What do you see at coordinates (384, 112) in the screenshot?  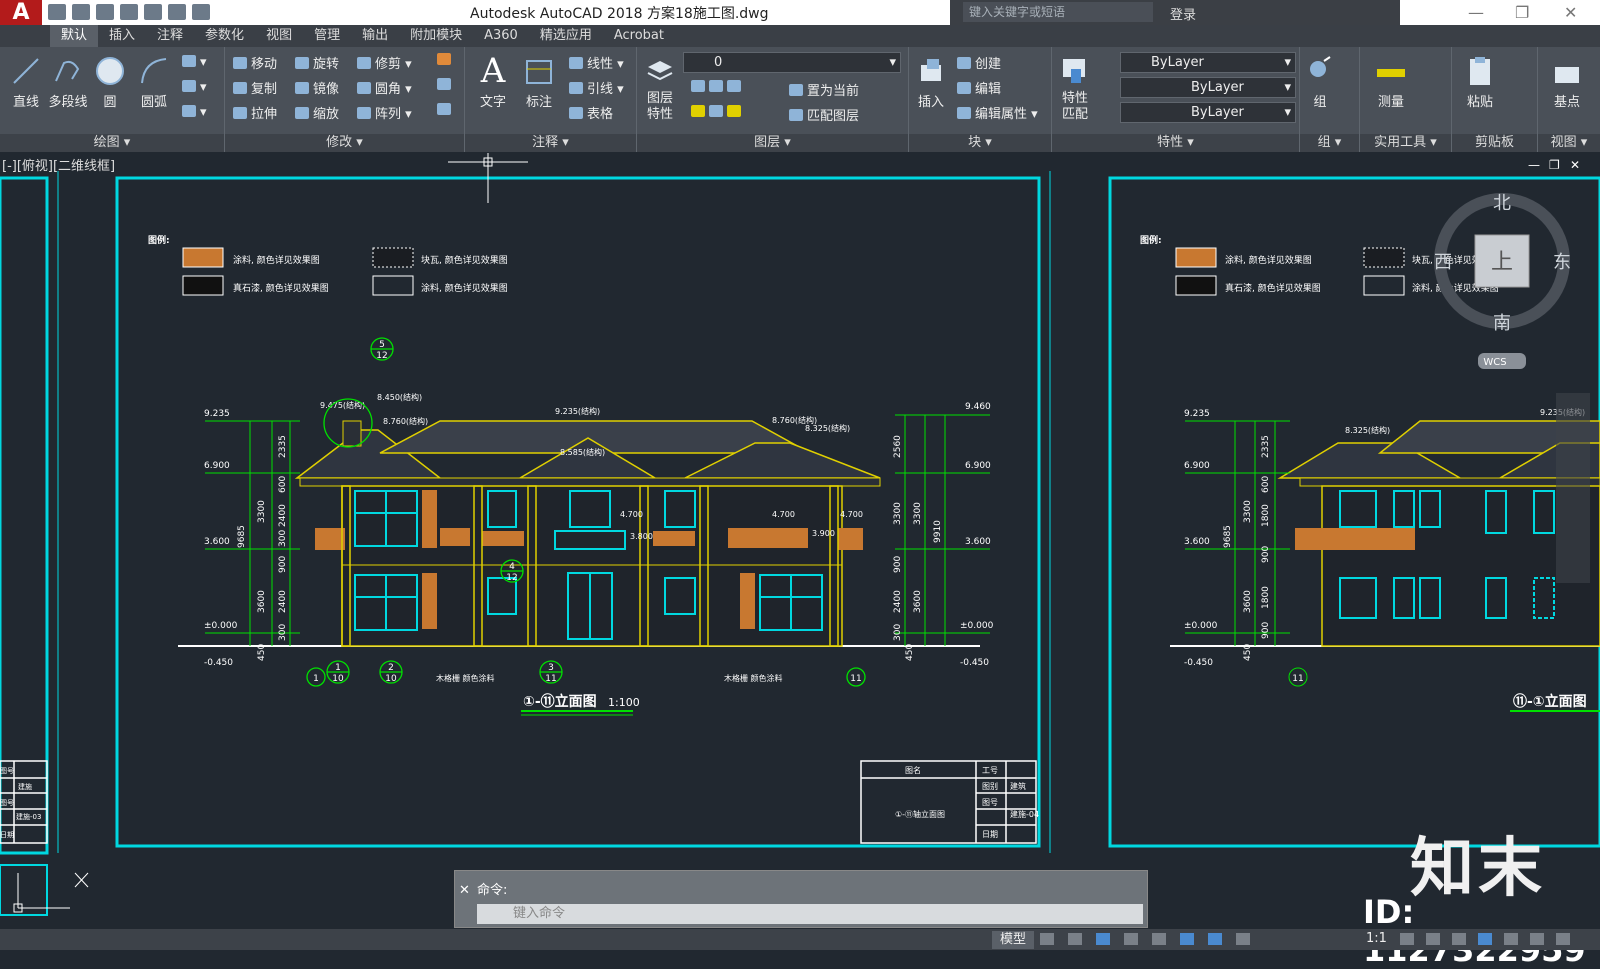 I see `array-button: 阵列 ▾` at bounding box center [384, 112].